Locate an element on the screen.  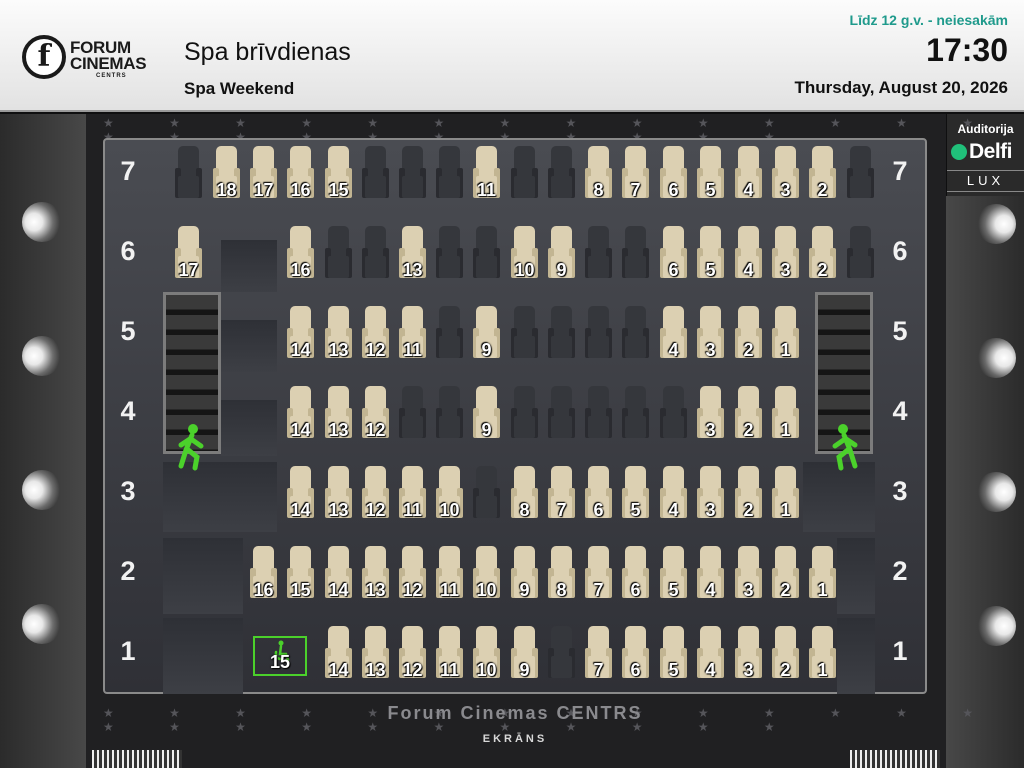
seat-number: 9 is located at coordinates (561, 270).